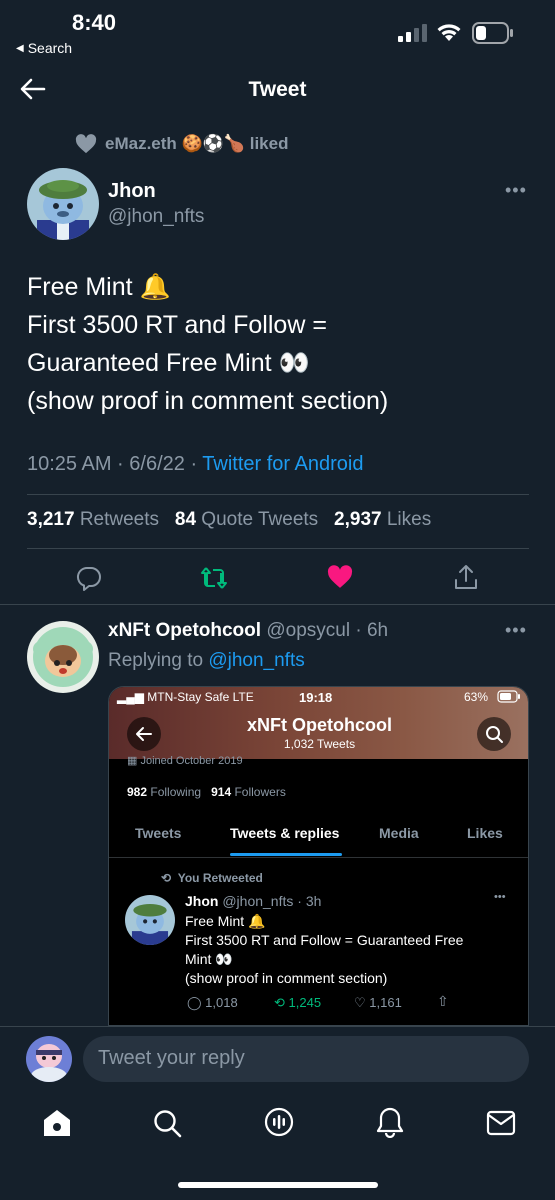 The width and height of the screenshot is (555, 1200). Describe the element at coordinates (501, 1123) in the screenshot. I see `messages-icon` at that location.